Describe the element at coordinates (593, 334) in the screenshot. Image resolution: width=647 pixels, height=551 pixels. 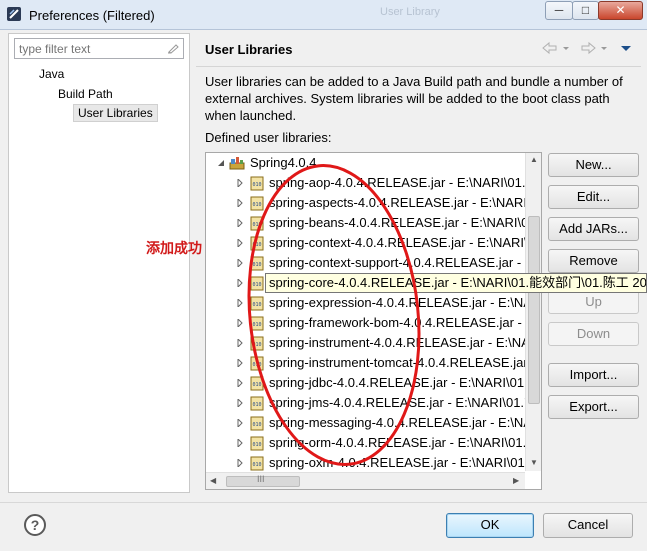
I see `down-button: Down` at that location.